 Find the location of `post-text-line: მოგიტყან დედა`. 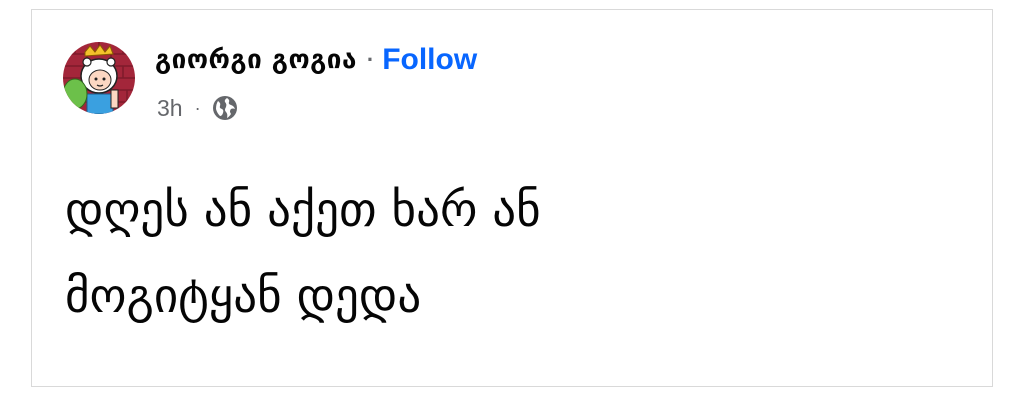

post-text-line: მოგიტყან დედა is located at coordinates (243, 296).